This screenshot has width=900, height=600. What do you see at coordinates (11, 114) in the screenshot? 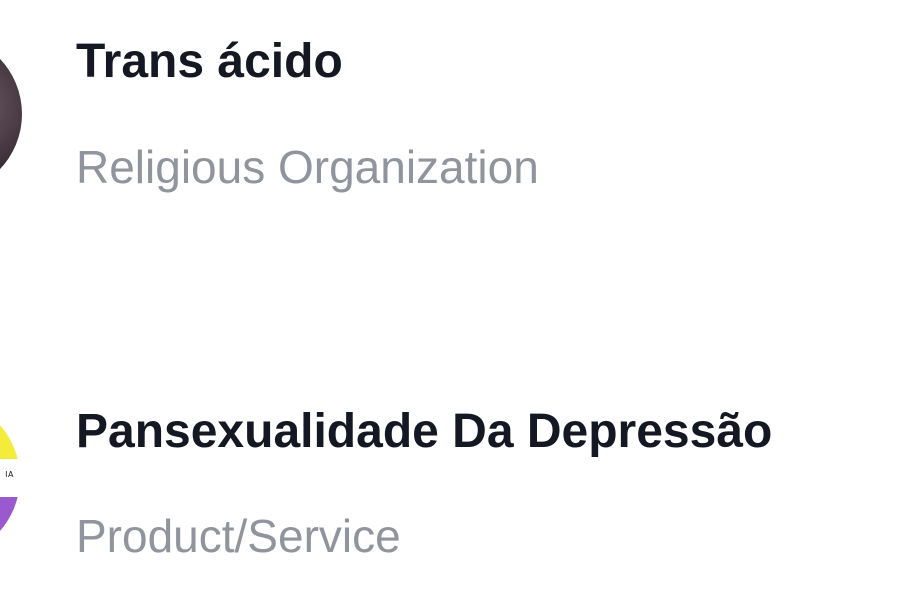
I see `avatar` at bounding box center [11, 114].